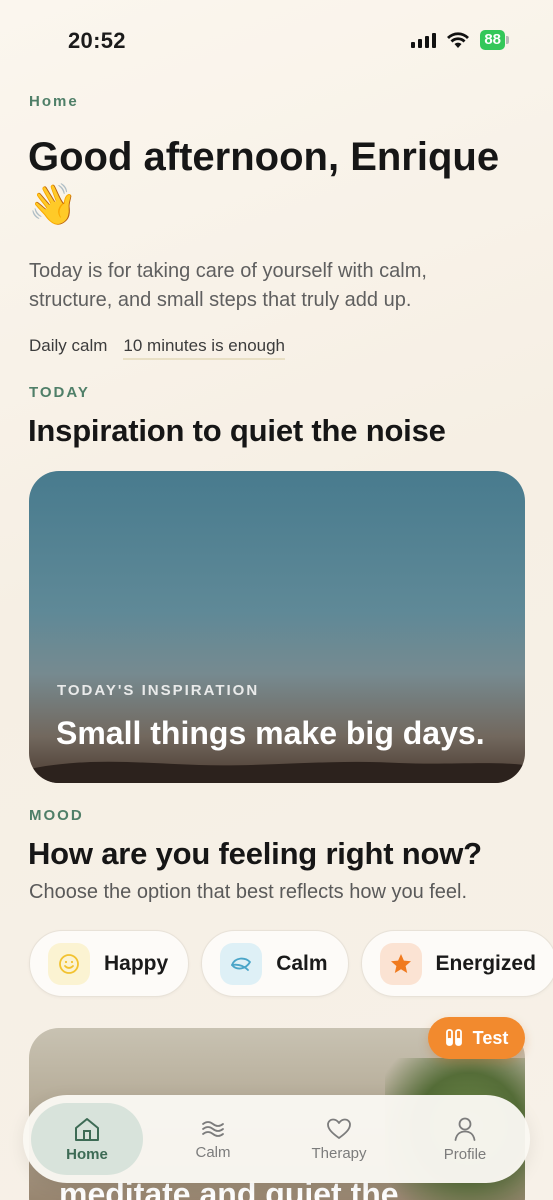  I want to click on mood-label: Energized, so click(485, 963).